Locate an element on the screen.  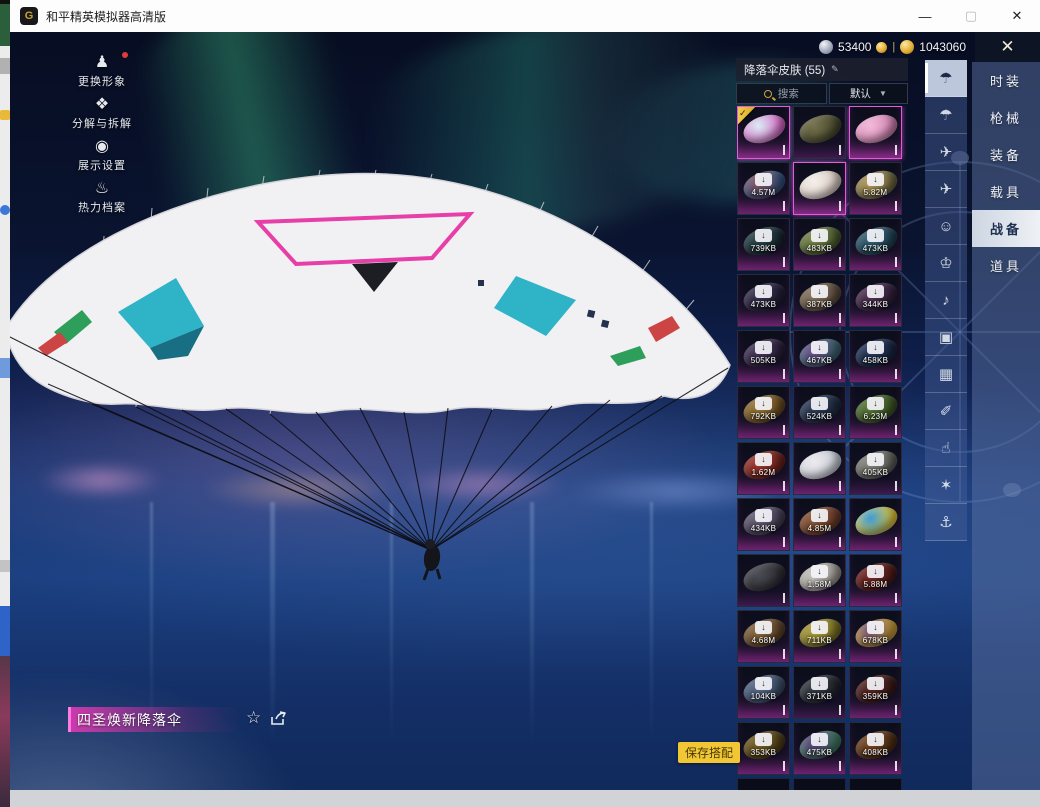
strip-screen-icon: ▣ is located at coordinates (946, 337).